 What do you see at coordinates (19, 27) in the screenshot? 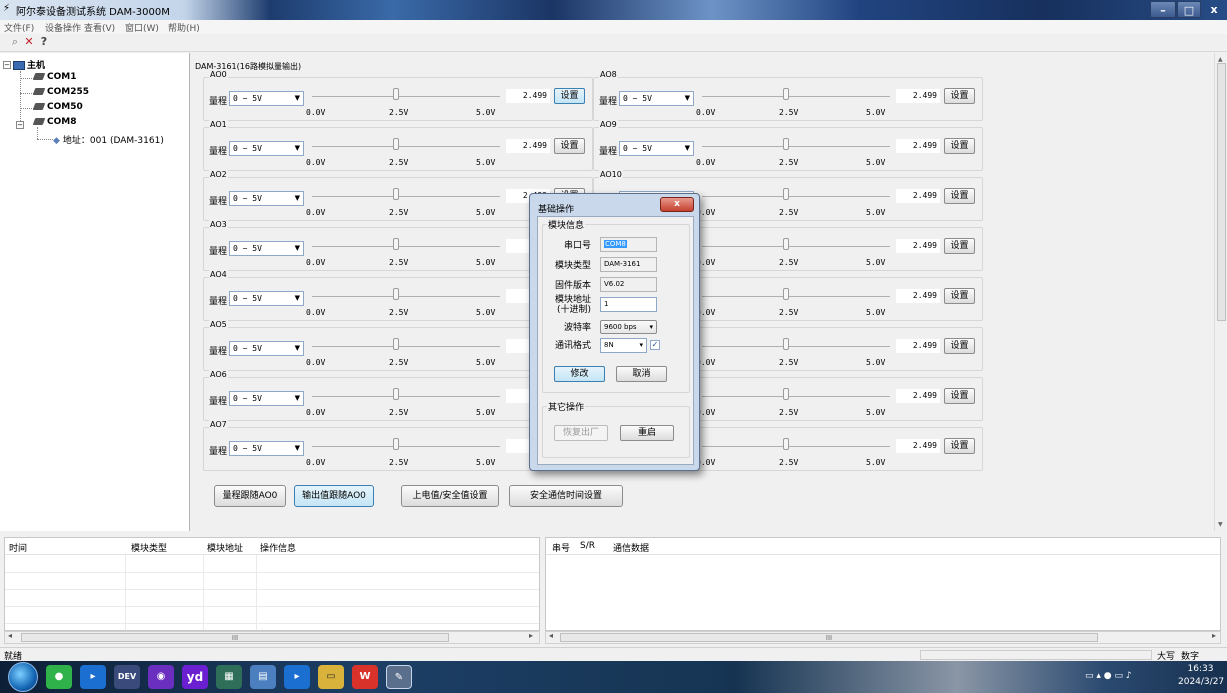
I see `menu-file: 文件(F)` at bounding box center [19, 27].